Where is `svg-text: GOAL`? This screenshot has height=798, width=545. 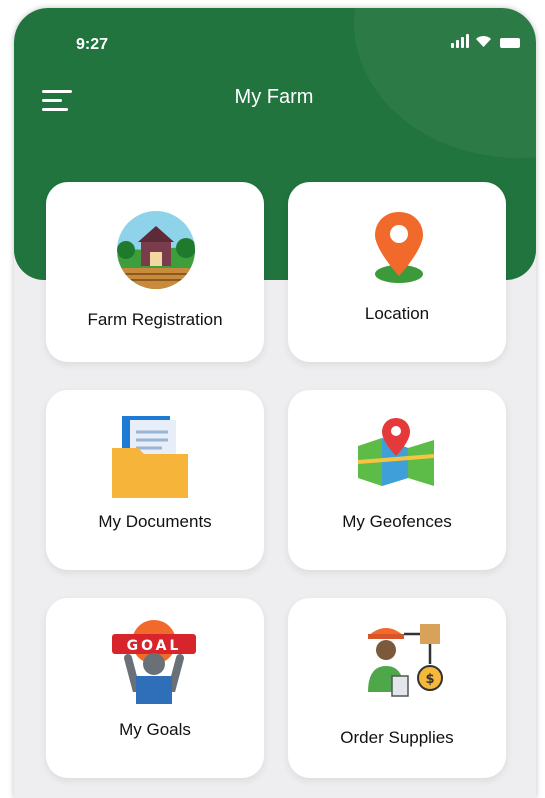 svg-text: GOAL is located at coordinates (154, 646).